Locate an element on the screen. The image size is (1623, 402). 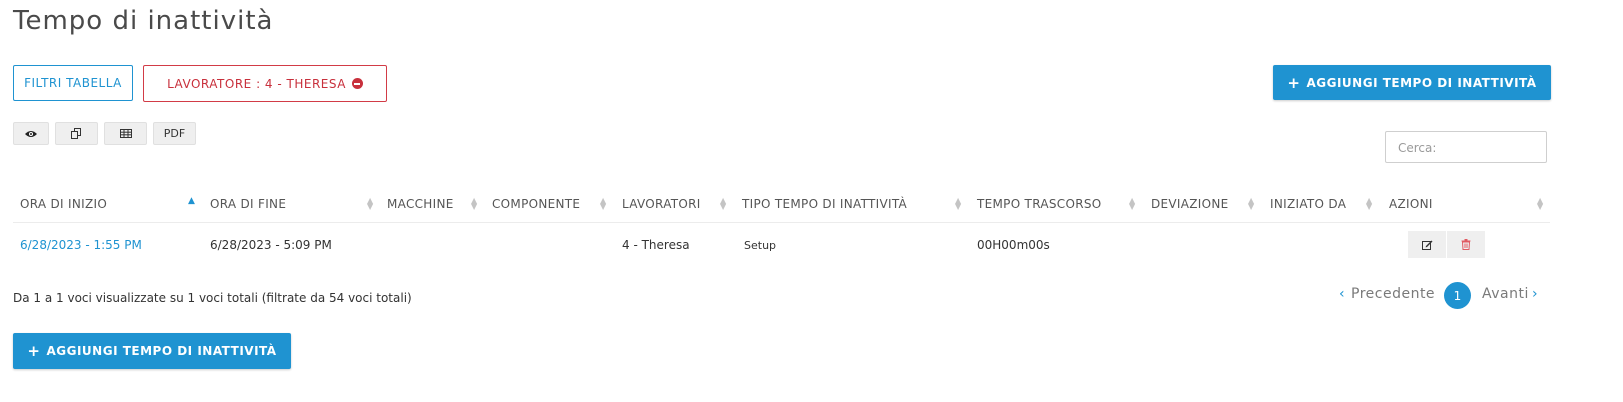
row-elapsed-time: 00H00m00s is located at coordinates (1013, 245).